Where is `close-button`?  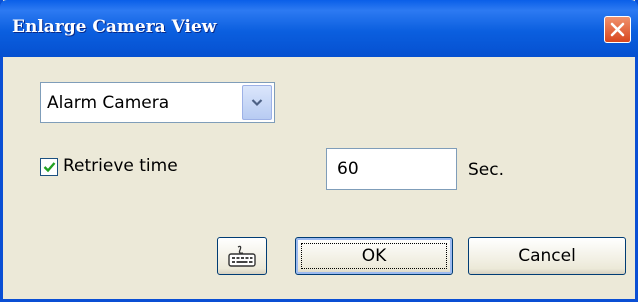 close-button is located at coordinates (617, 29).